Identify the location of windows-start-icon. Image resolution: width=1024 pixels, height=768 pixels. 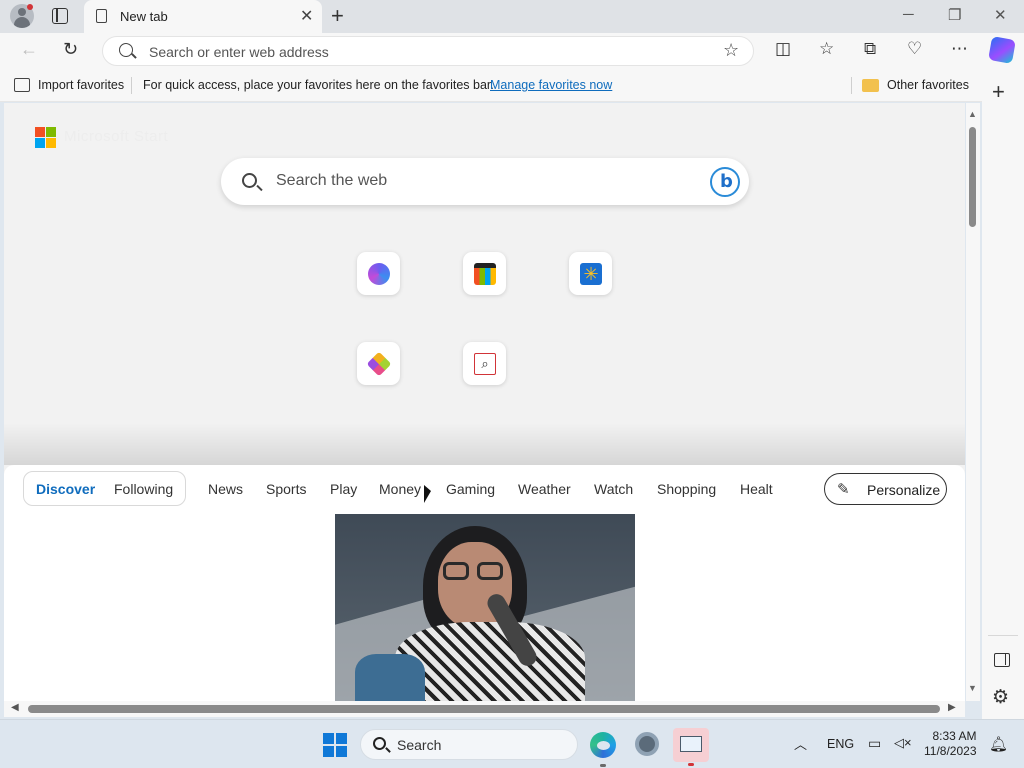
(335, 745).